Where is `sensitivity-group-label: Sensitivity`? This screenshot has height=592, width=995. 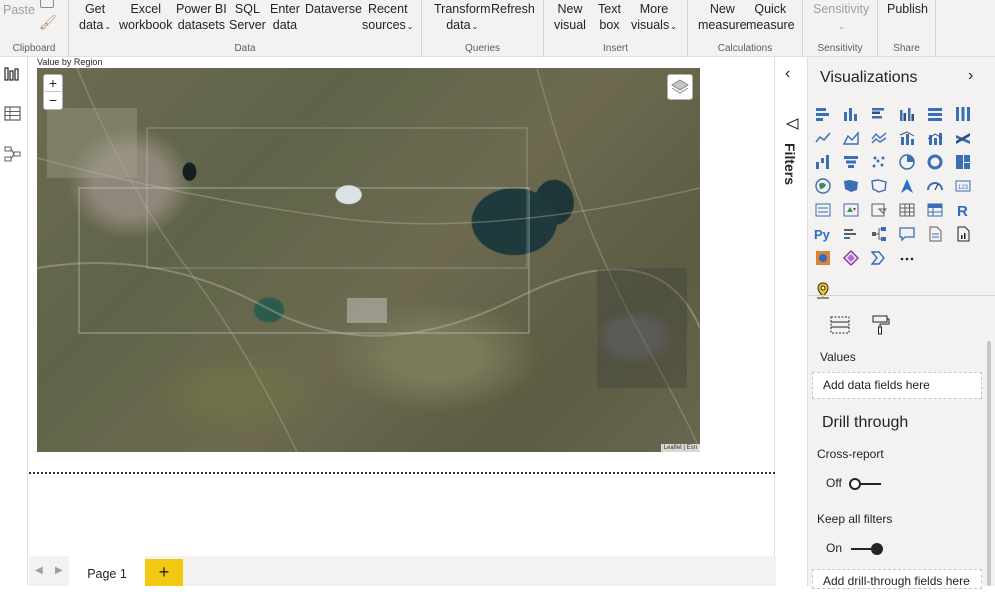
sensitivity-group-label: Sensitivity is located at coordinates (840, 48).